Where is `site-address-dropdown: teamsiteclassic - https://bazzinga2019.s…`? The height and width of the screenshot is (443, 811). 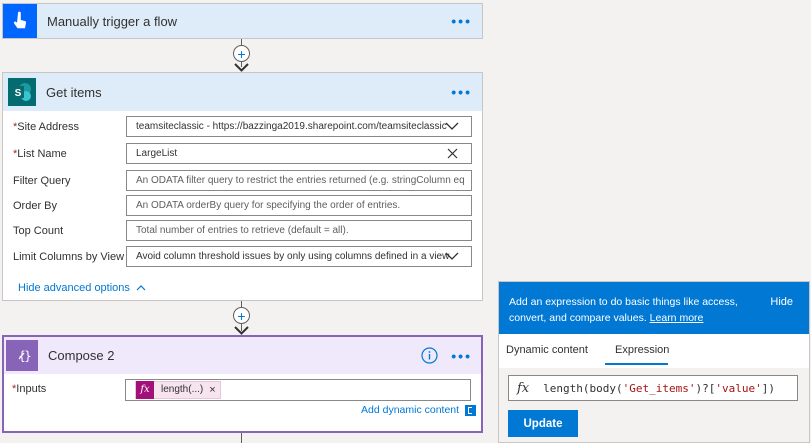
site-address-dropdown: teamsiteclassic - https://bazzinga2019.s… is located at coordinates (299, 126).